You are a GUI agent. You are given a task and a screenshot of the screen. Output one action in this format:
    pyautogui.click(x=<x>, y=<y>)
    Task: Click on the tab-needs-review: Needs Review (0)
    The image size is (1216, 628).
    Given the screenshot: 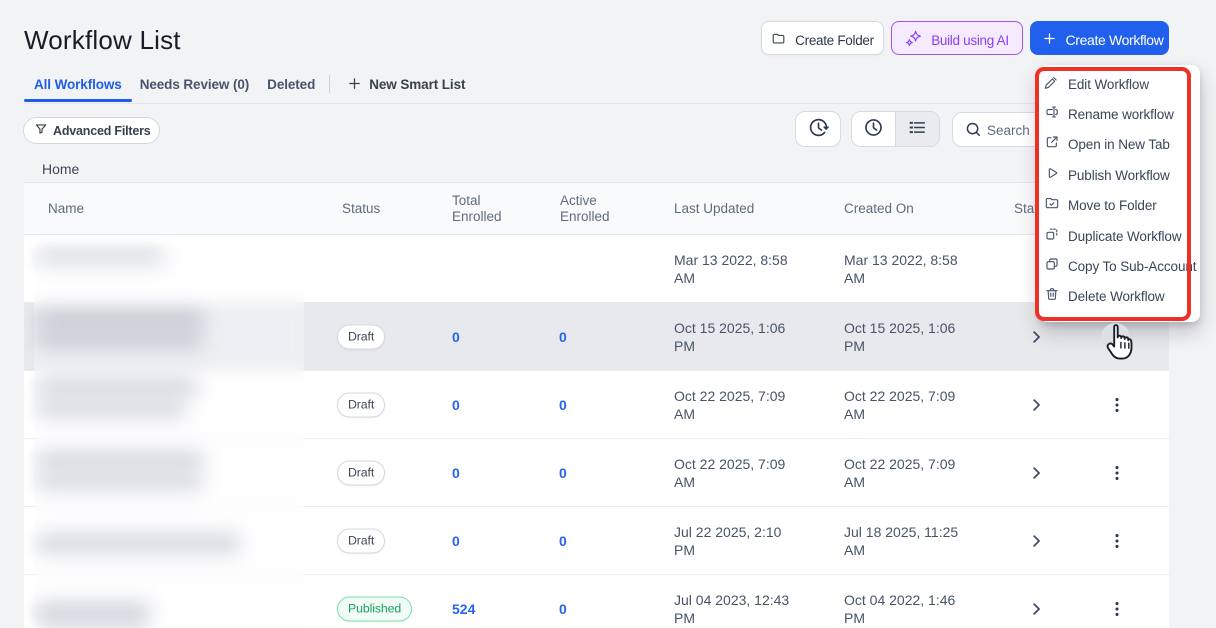 What is the action you would take?
    pyautogui.click(x=194, y=88)
    